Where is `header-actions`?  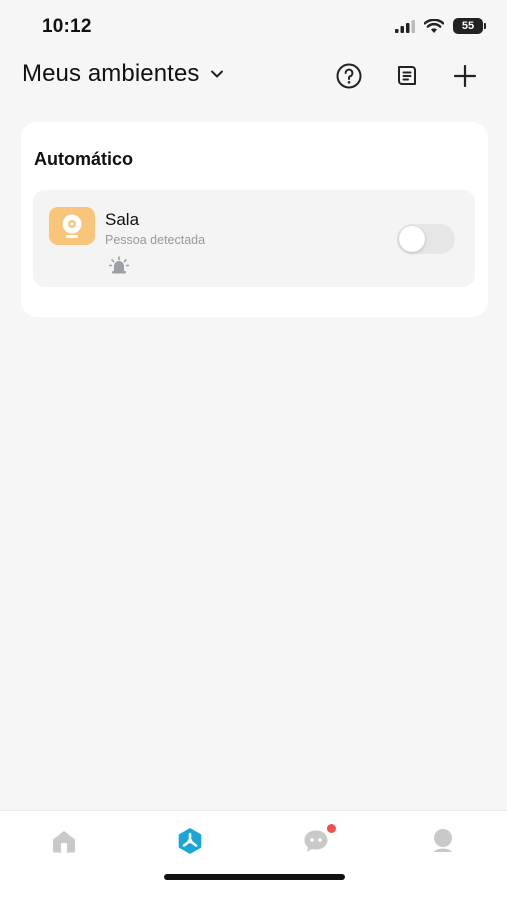
header-actions is located at coordinates (407, 76).